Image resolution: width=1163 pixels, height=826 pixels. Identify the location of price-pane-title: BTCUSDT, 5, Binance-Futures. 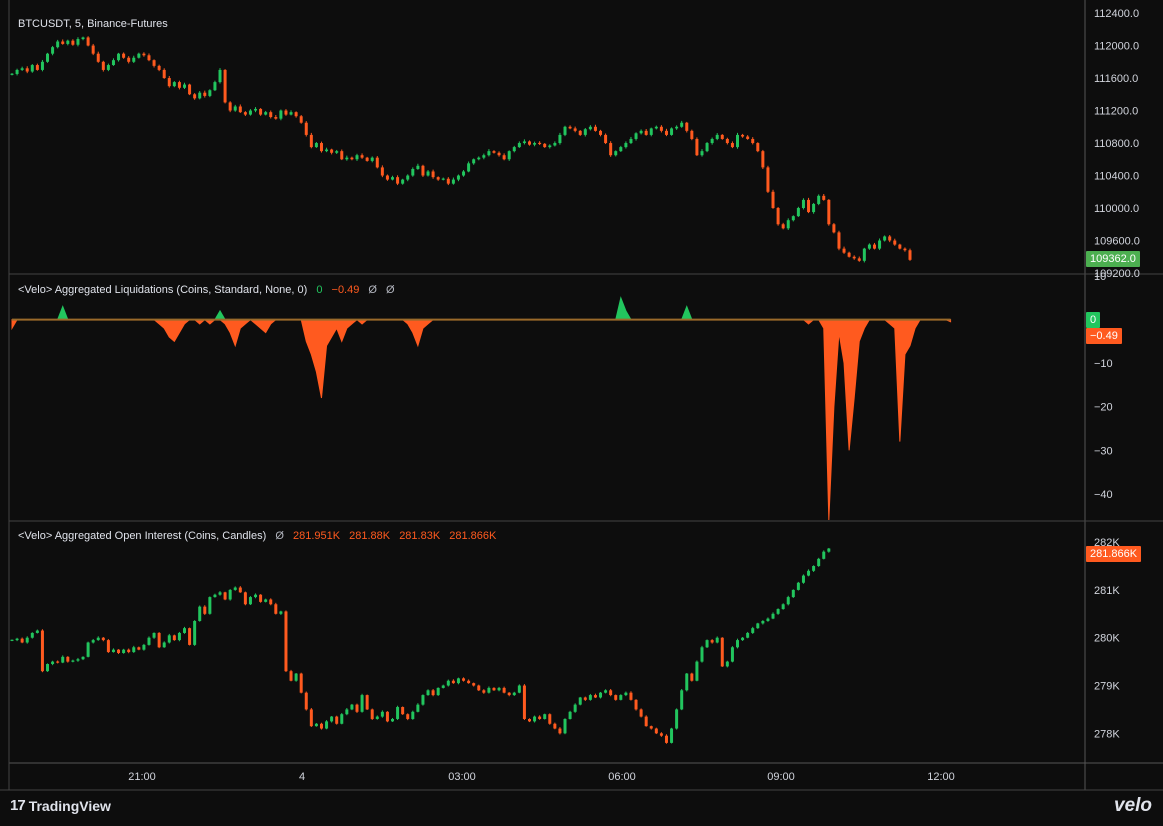
(96, 24).